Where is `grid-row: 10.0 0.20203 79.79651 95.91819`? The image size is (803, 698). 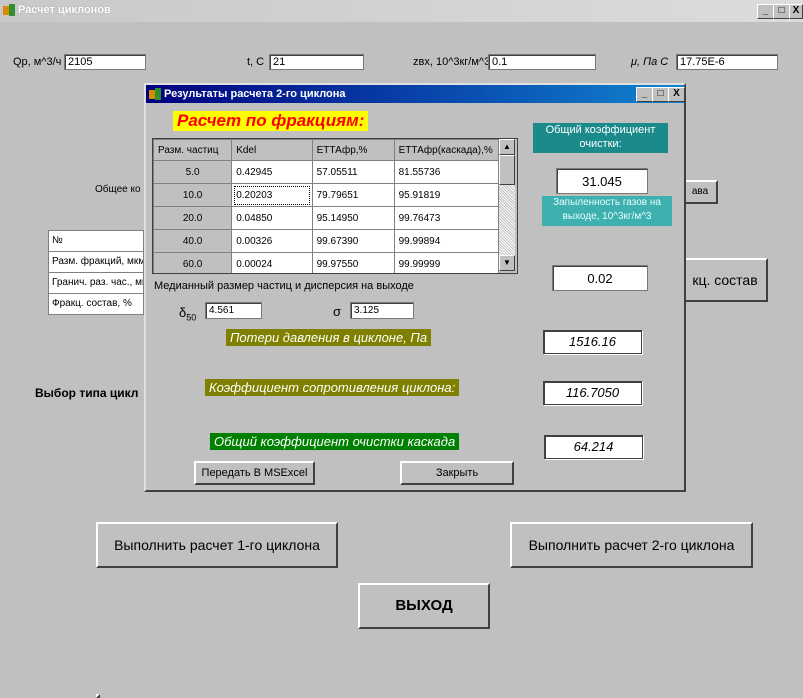
grid-row: 10.0 0.20203 79.79651 95.91819 is located at coordinates (326, 195).